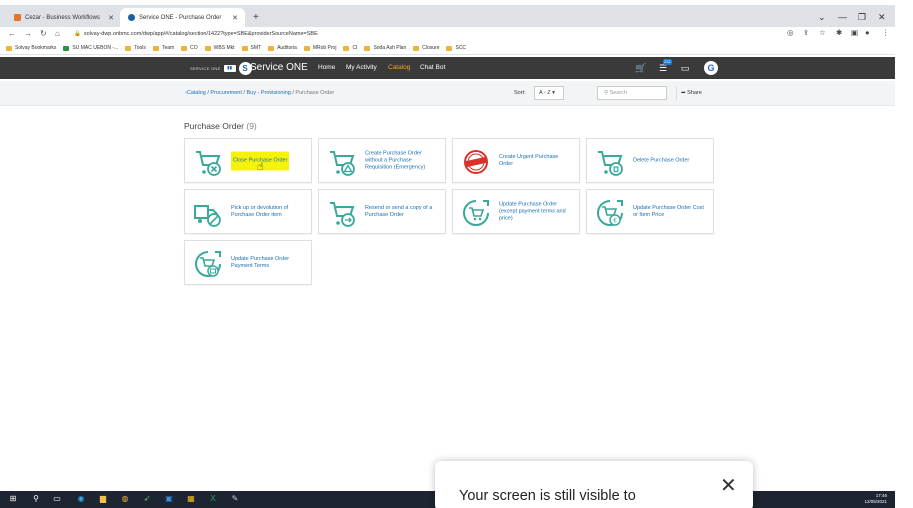 This screenshot has height=508, width=913. I want to click on notifications-icon: ☰ 232, so click(664, 66).